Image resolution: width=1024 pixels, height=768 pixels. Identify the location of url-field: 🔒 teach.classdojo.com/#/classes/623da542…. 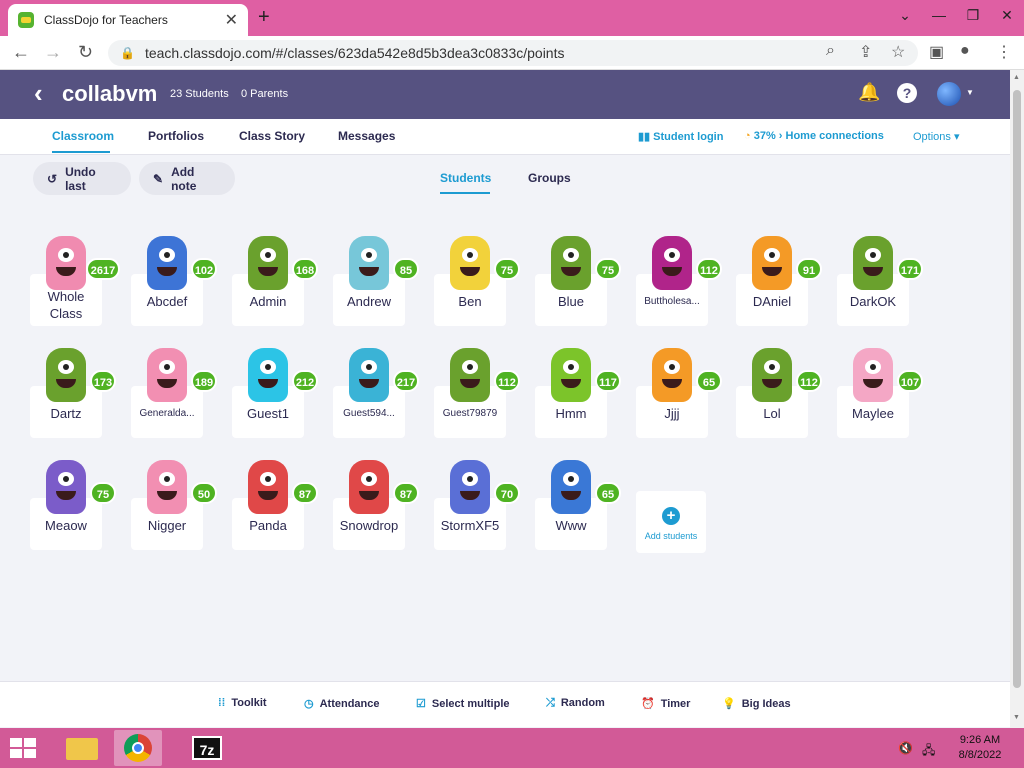
(513, 53).